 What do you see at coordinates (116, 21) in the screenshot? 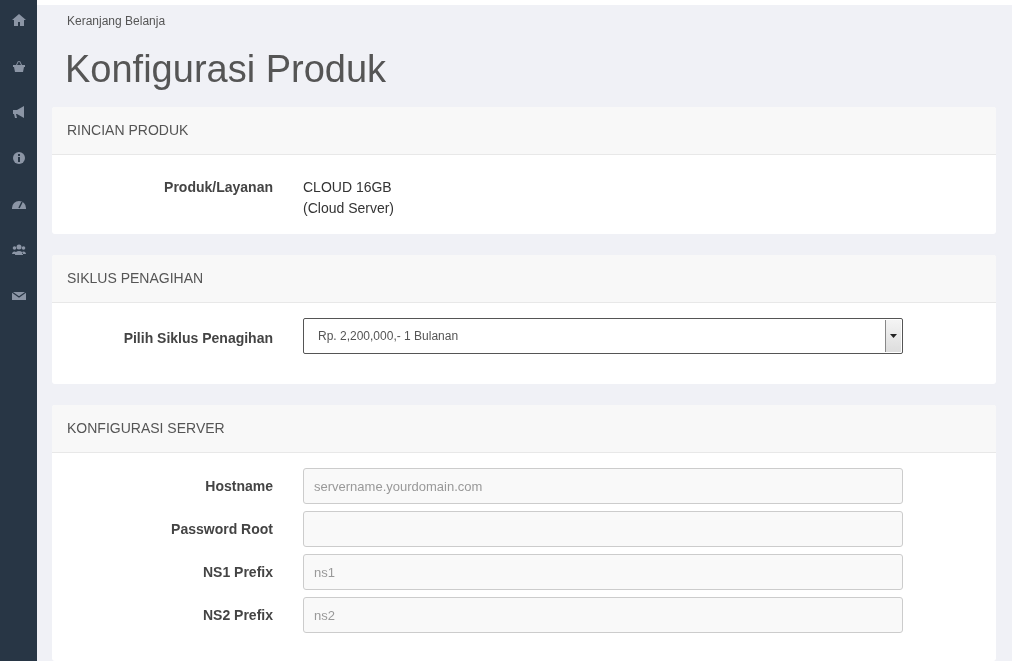
I see `breadcrumb: Keranjang Belanja` at bounding box center [116, 21].